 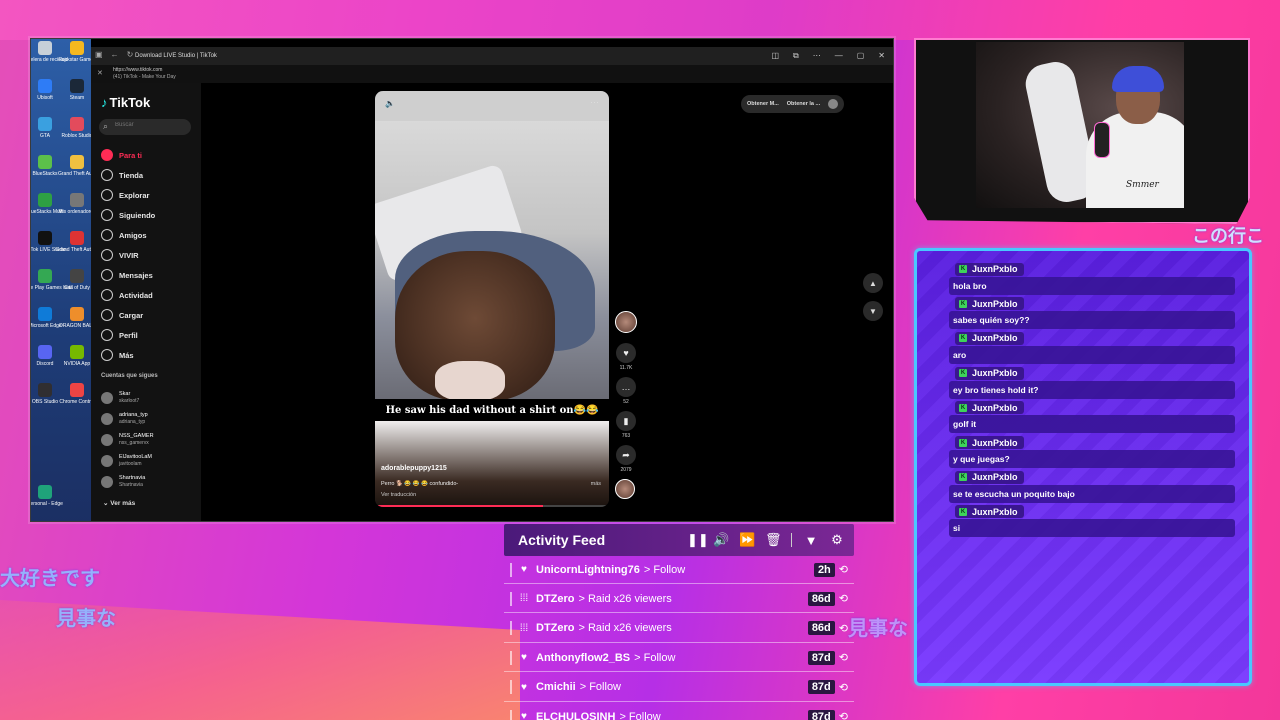 I want to click on sidebar-item-vivir: VIVIR, so click(x=128, y=255).